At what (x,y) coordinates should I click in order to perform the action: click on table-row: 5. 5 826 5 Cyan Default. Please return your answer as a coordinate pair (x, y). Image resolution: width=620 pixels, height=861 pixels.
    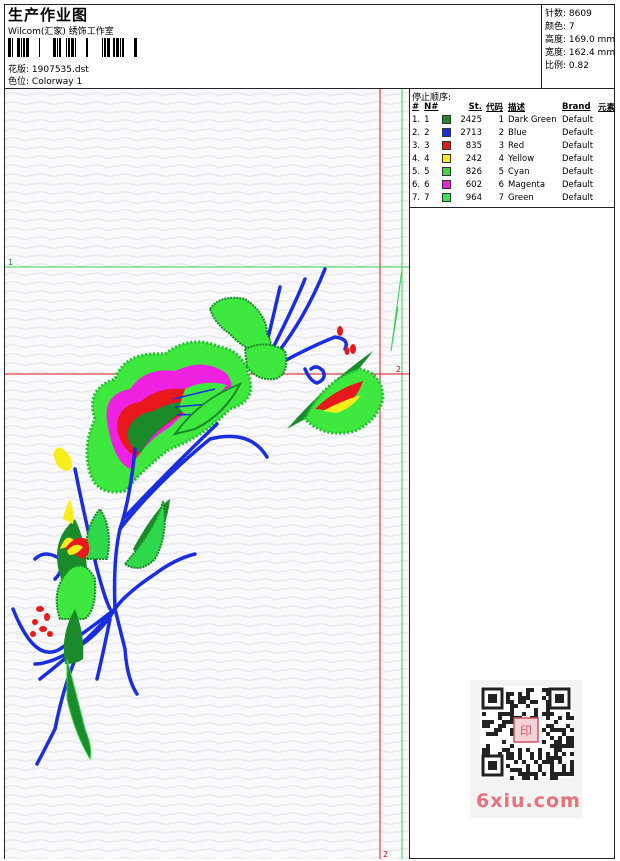
    Looking at the image, I should click on (515, 171).